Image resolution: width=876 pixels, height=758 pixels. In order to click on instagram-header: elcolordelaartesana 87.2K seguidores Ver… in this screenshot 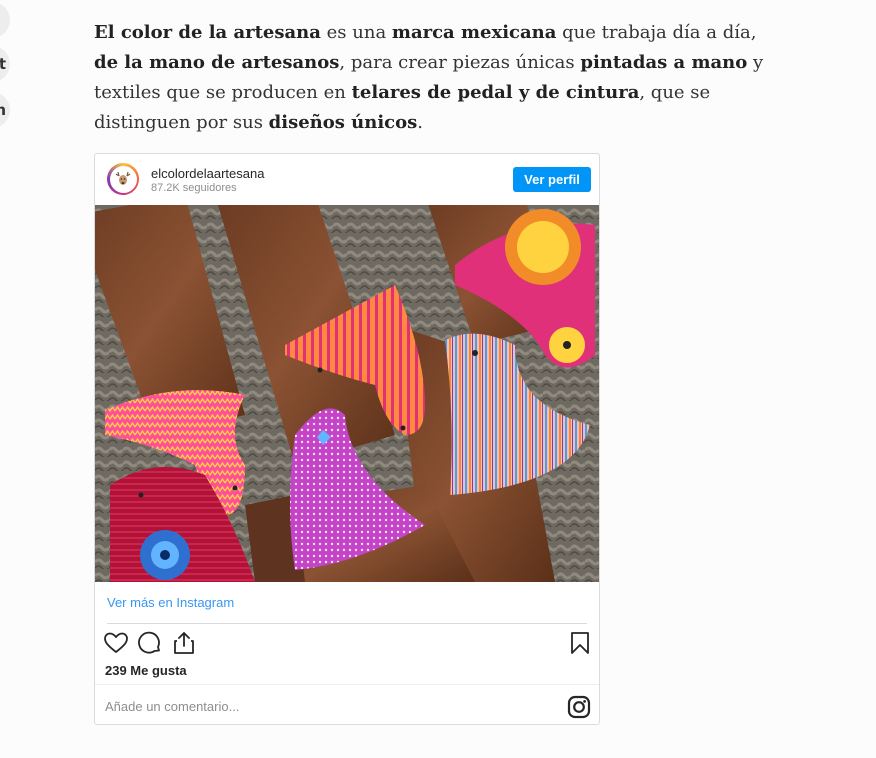, I will do `click(347, 180)`.